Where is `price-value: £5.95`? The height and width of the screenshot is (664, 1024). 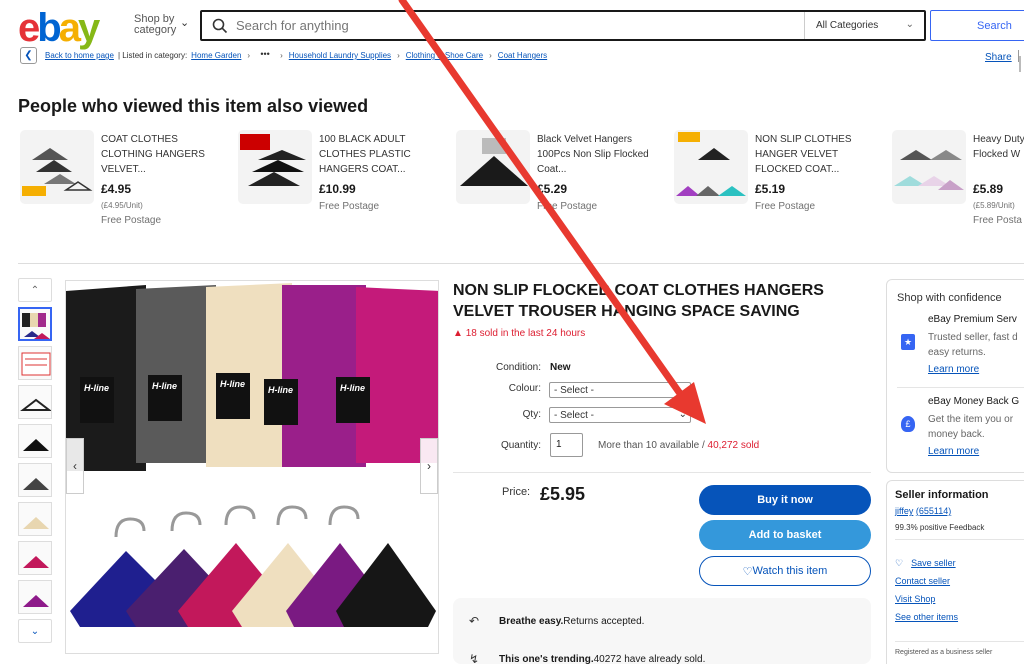
price-value: £5.95 is located at coordinates (563, 494).